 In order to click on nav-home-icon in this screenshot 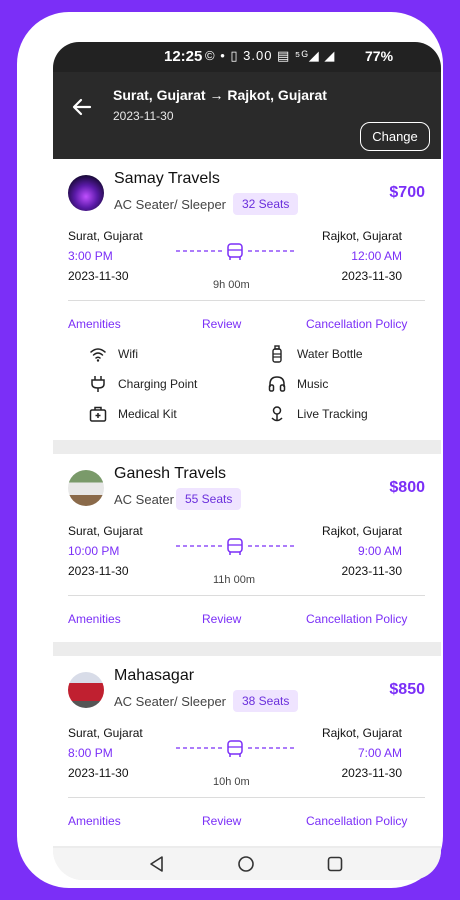, I will do `click(246, 864)`.